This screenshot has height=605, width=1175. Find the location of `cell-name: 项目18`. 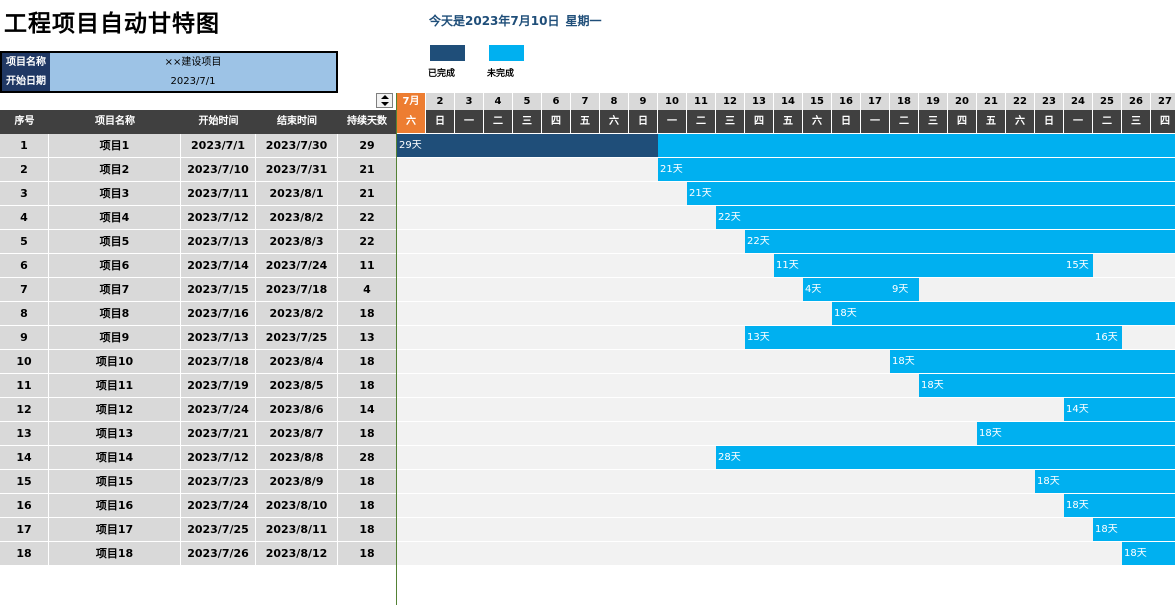

cell-name: 项目18 is located at coordinates (114, 553).